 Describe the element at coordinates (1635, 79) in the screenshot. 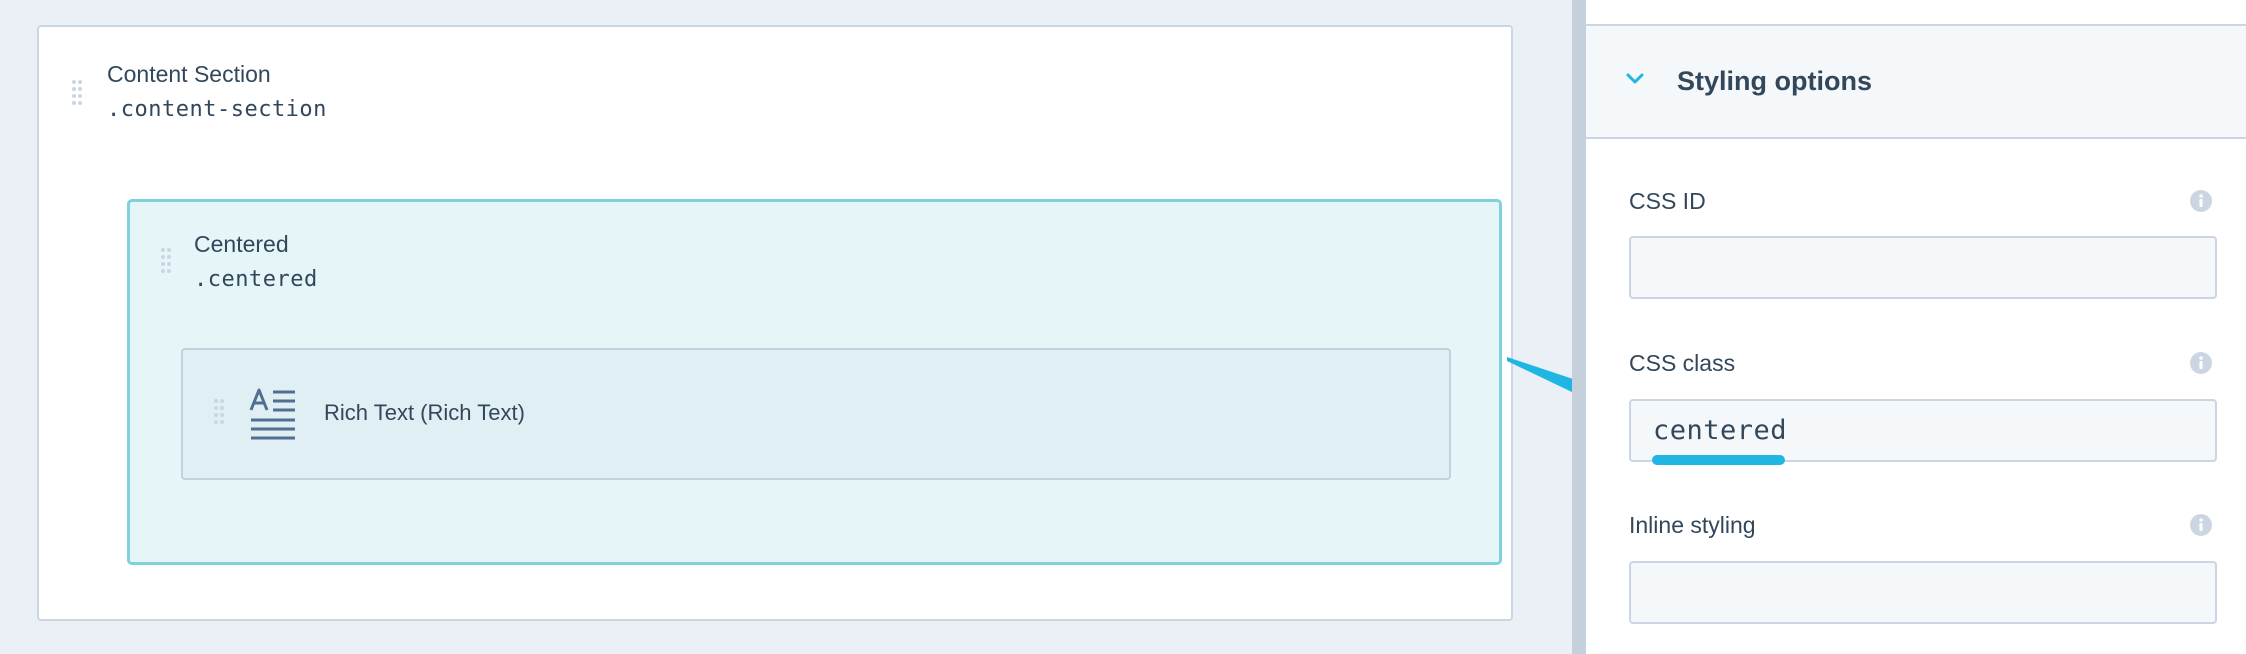

I see `chevron-down-icon` at that location.